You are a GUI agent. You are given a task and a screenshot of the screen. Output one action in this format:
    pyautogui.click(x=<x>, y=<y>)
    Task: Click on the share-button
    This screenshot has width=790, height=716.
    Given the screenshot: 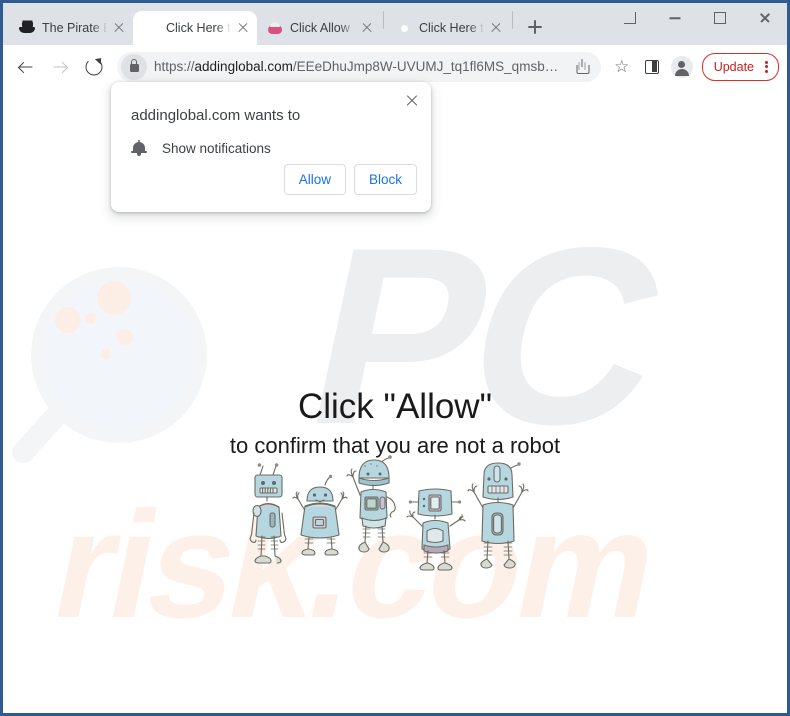 What is the action you would take?
    pyautogui.click(x=584, y=67)
    